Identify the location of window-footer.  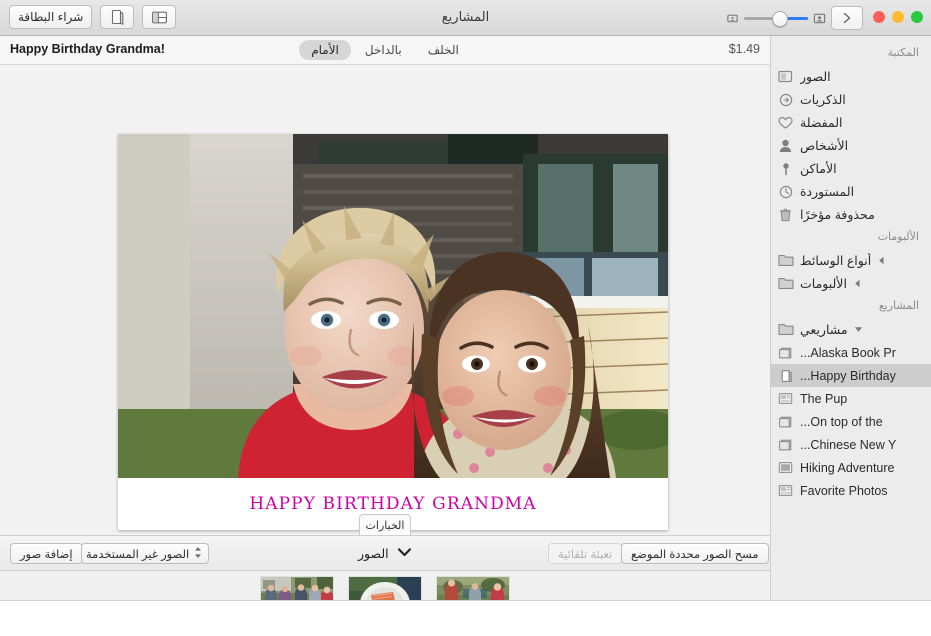
(465, 618).